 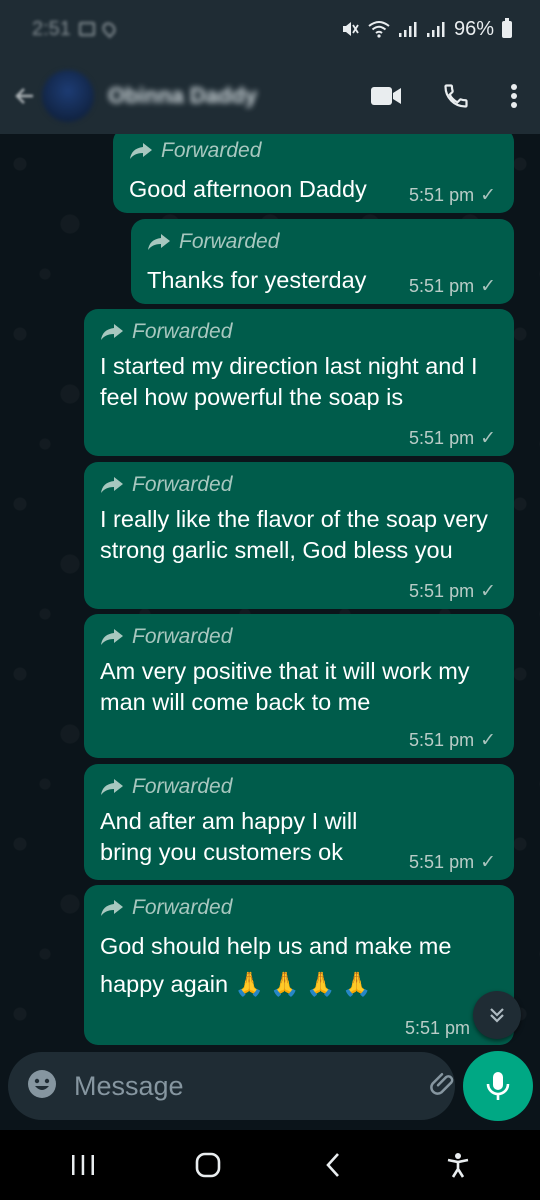 I want to click on status-left: 2:51, so click(x=75, y=29).